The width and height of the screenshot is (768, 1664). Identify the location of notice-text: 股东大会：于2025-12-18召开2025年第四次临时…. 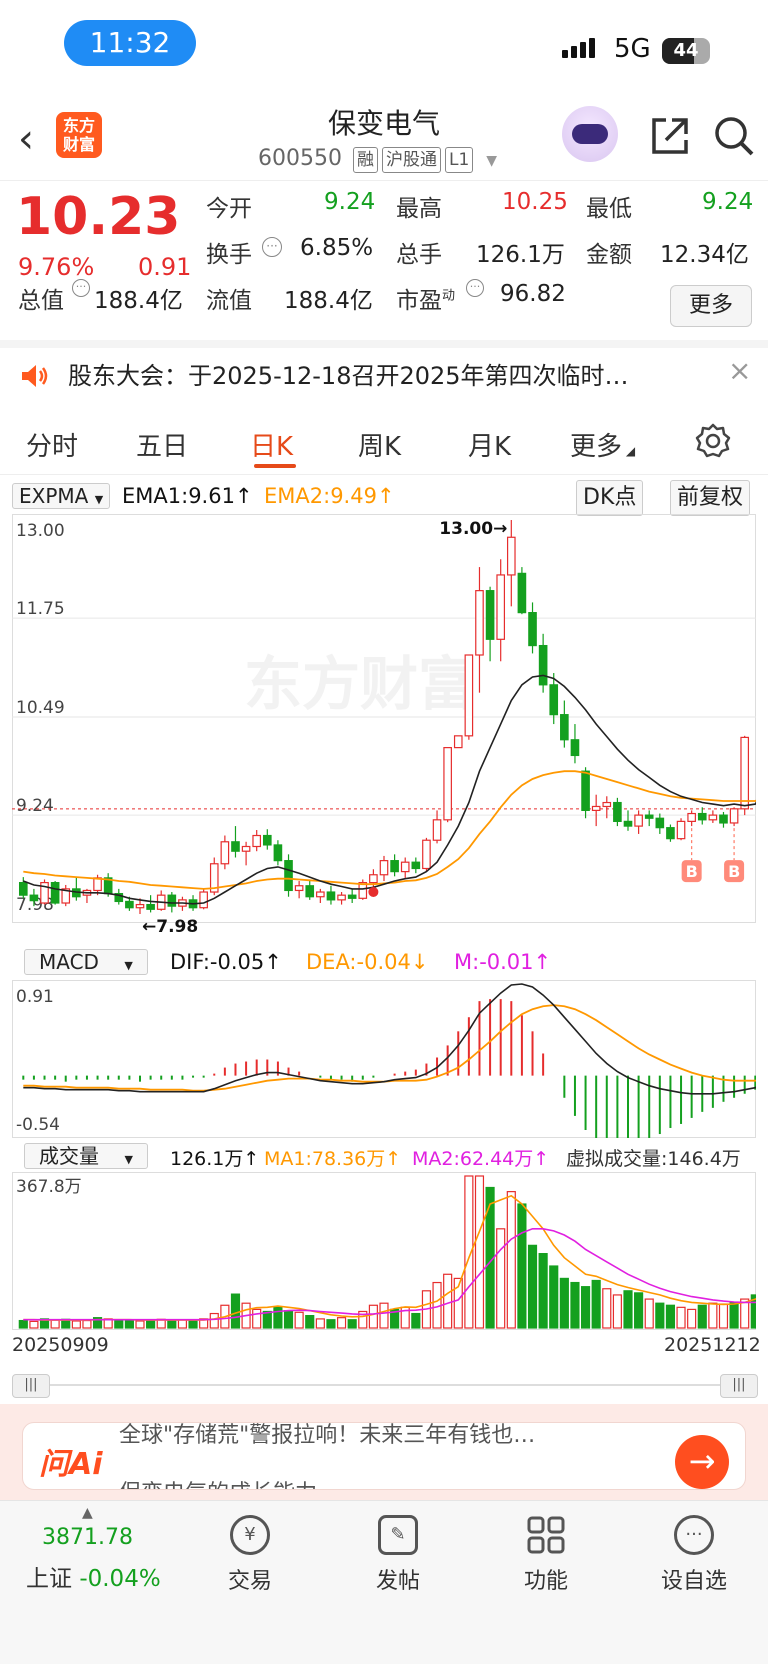
(348, 373).